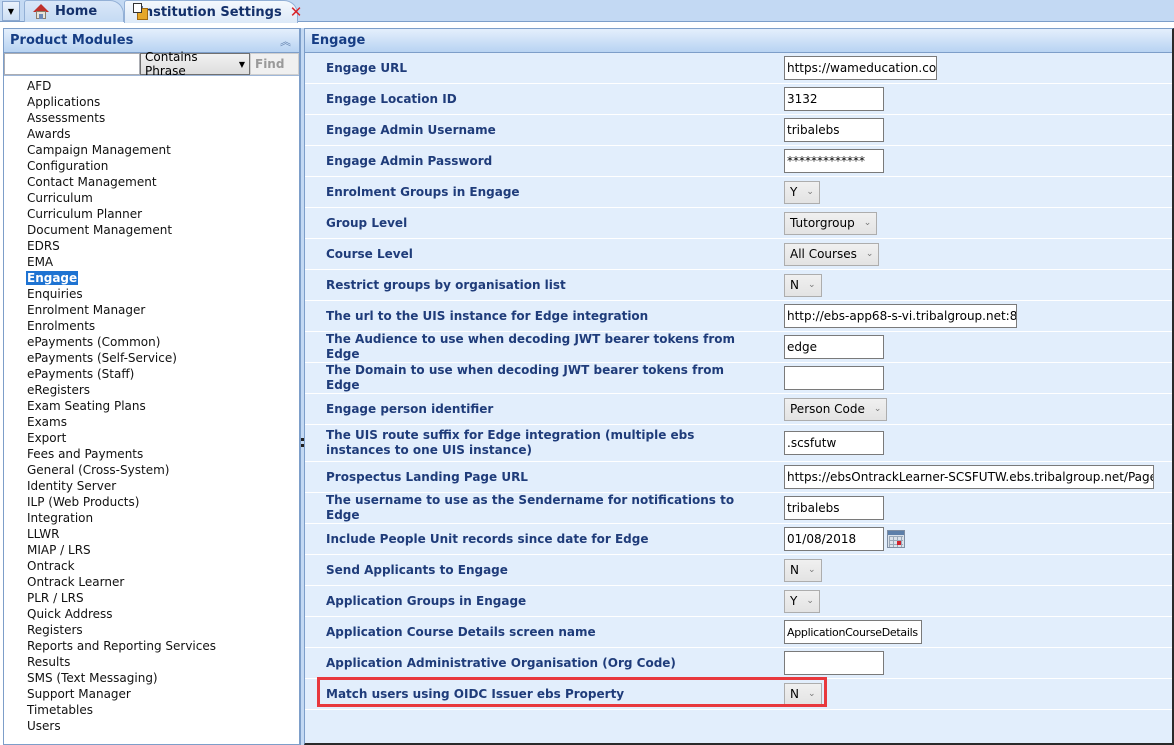 The image size is (1174, 745). Describe the element at coordinates (834, 508) in the screenshot. I see `the-username-to-use-as-the-sendername-fo-text-field: tribalebs` at that location.